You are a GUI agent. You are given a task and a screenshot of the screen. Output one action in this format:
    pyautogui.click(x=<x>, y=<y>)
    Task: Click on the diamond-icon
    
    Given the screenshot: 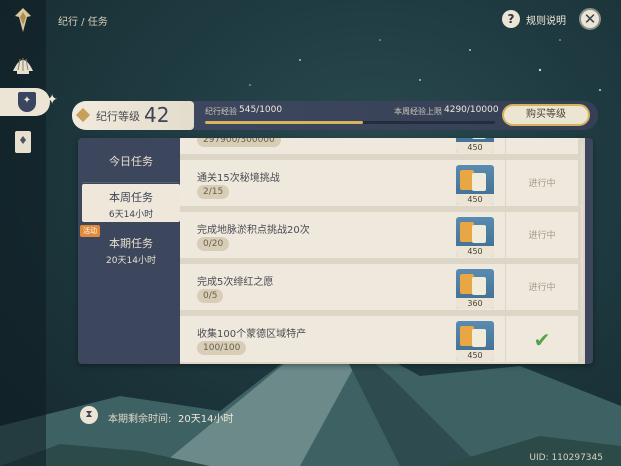 What is the action you would take?
    pyautogui.click(x=83, y=115)
    